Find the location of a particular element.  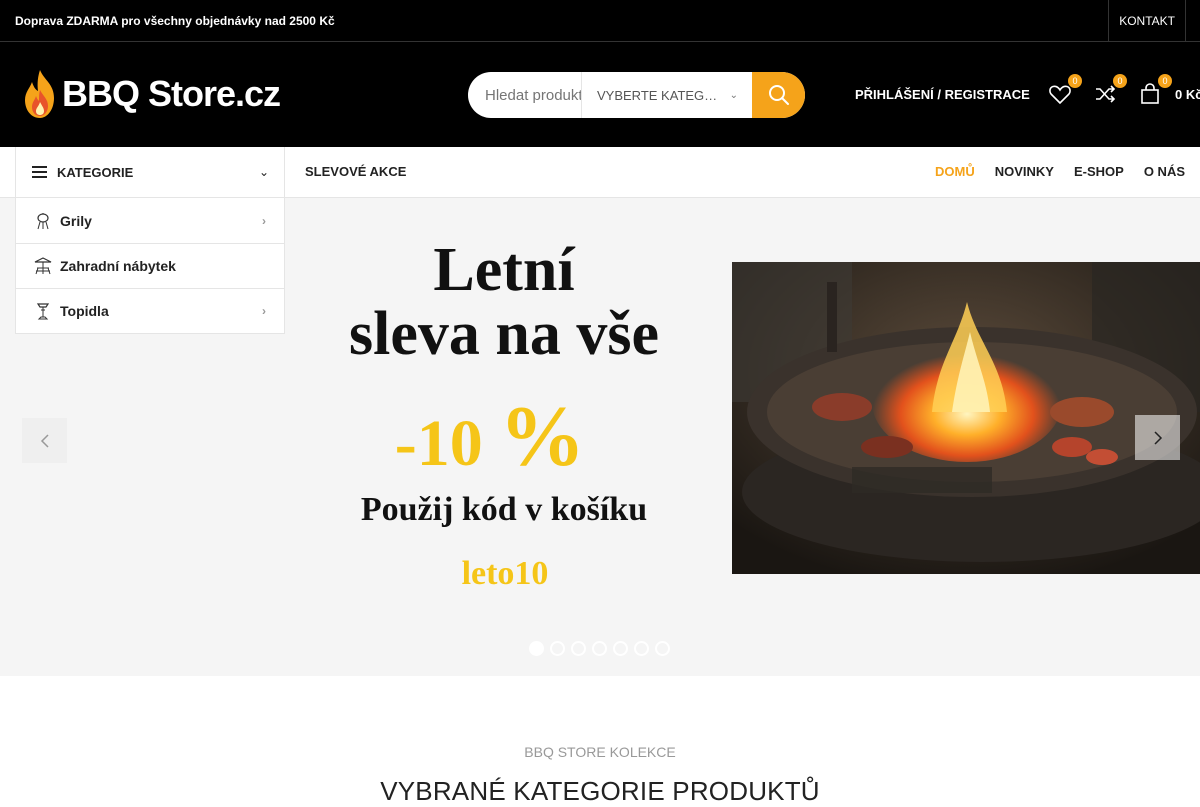

cart-total: 0 Kč is located at coordinates (1187, 94).